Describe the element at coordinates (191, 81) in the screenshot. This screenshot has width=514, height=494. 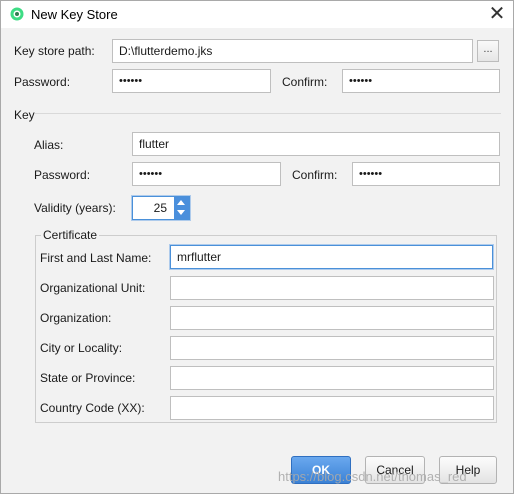
I see `keystore-password-field: ••••••` at that location.